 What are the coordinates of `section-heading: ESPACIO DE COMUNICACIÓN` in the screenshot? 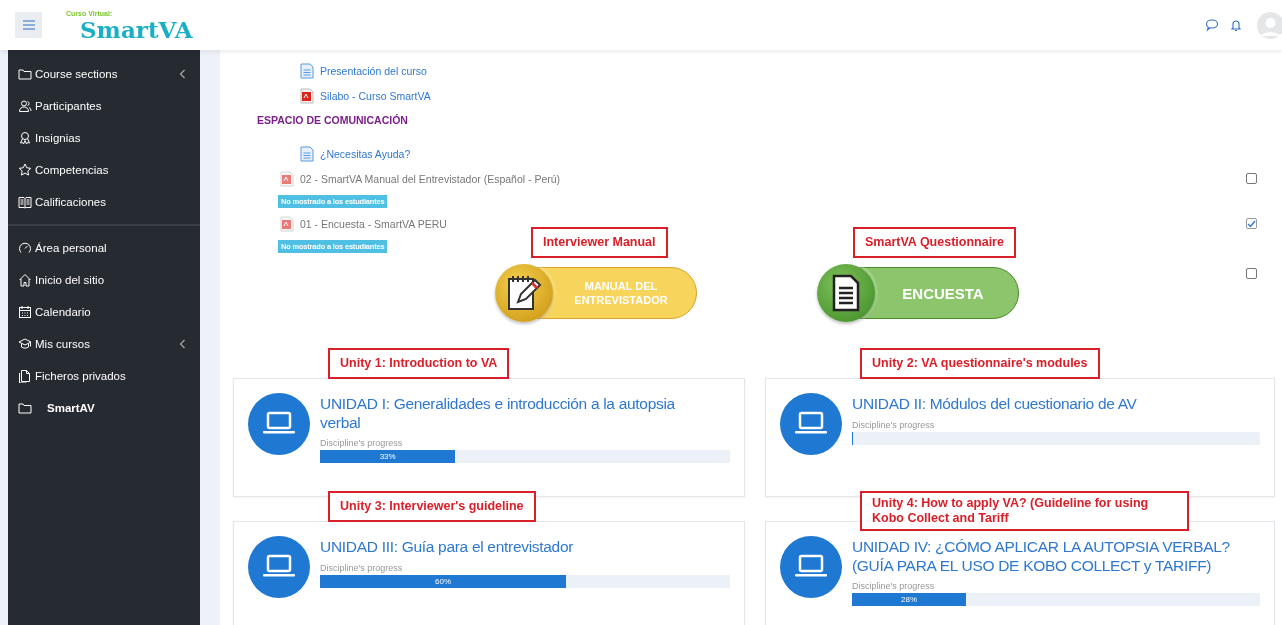 It's located at (332, 120).